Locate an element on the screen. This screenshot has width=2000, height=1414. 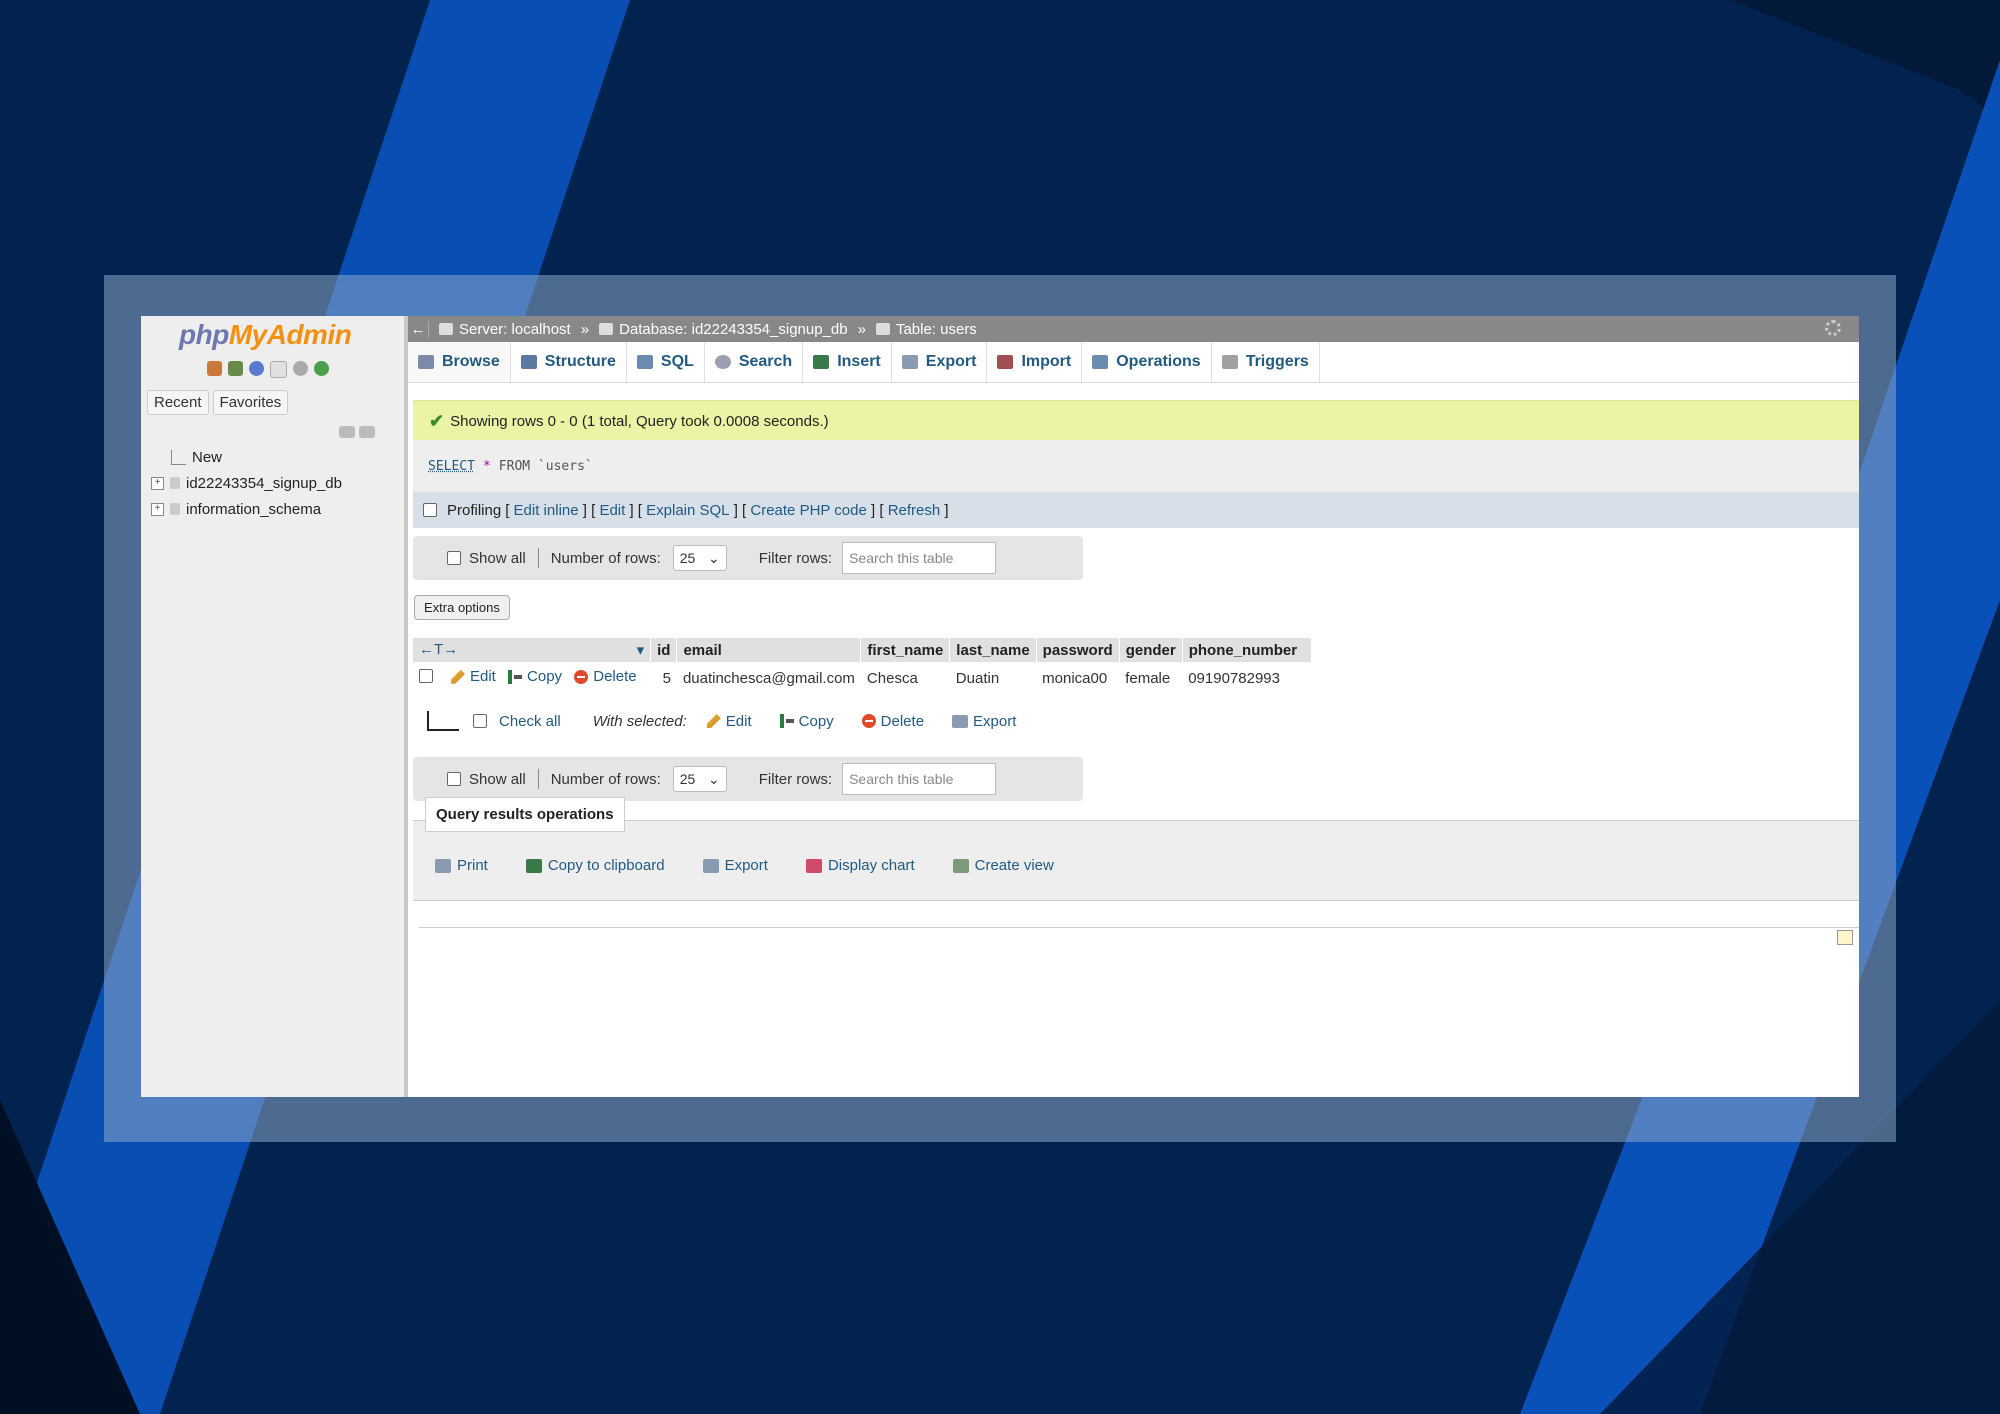
column-sort-arrows: ←T→ ▾ is located at coordinates (532, 650).